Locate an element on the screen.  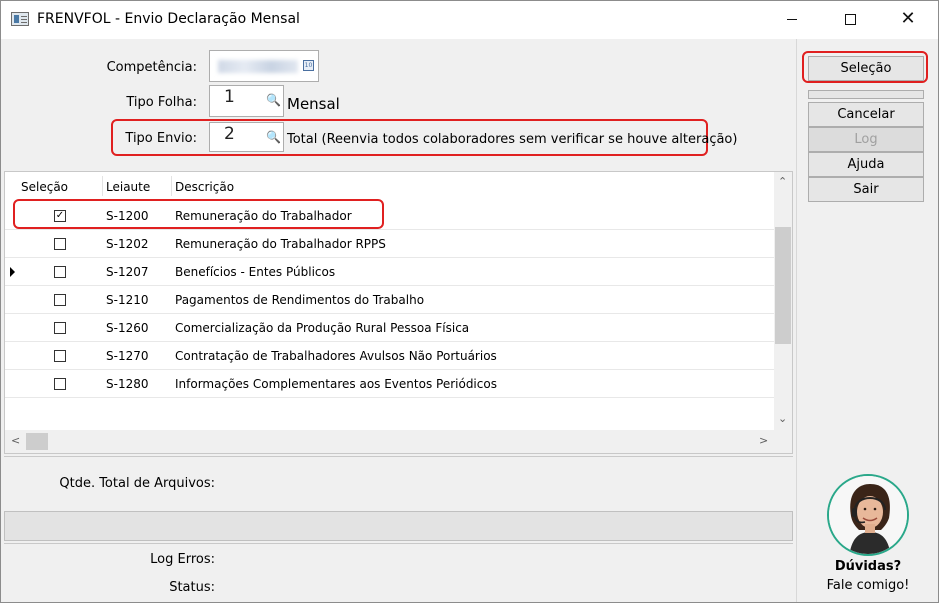
assistant-photo is located at coordinates (868, 515).